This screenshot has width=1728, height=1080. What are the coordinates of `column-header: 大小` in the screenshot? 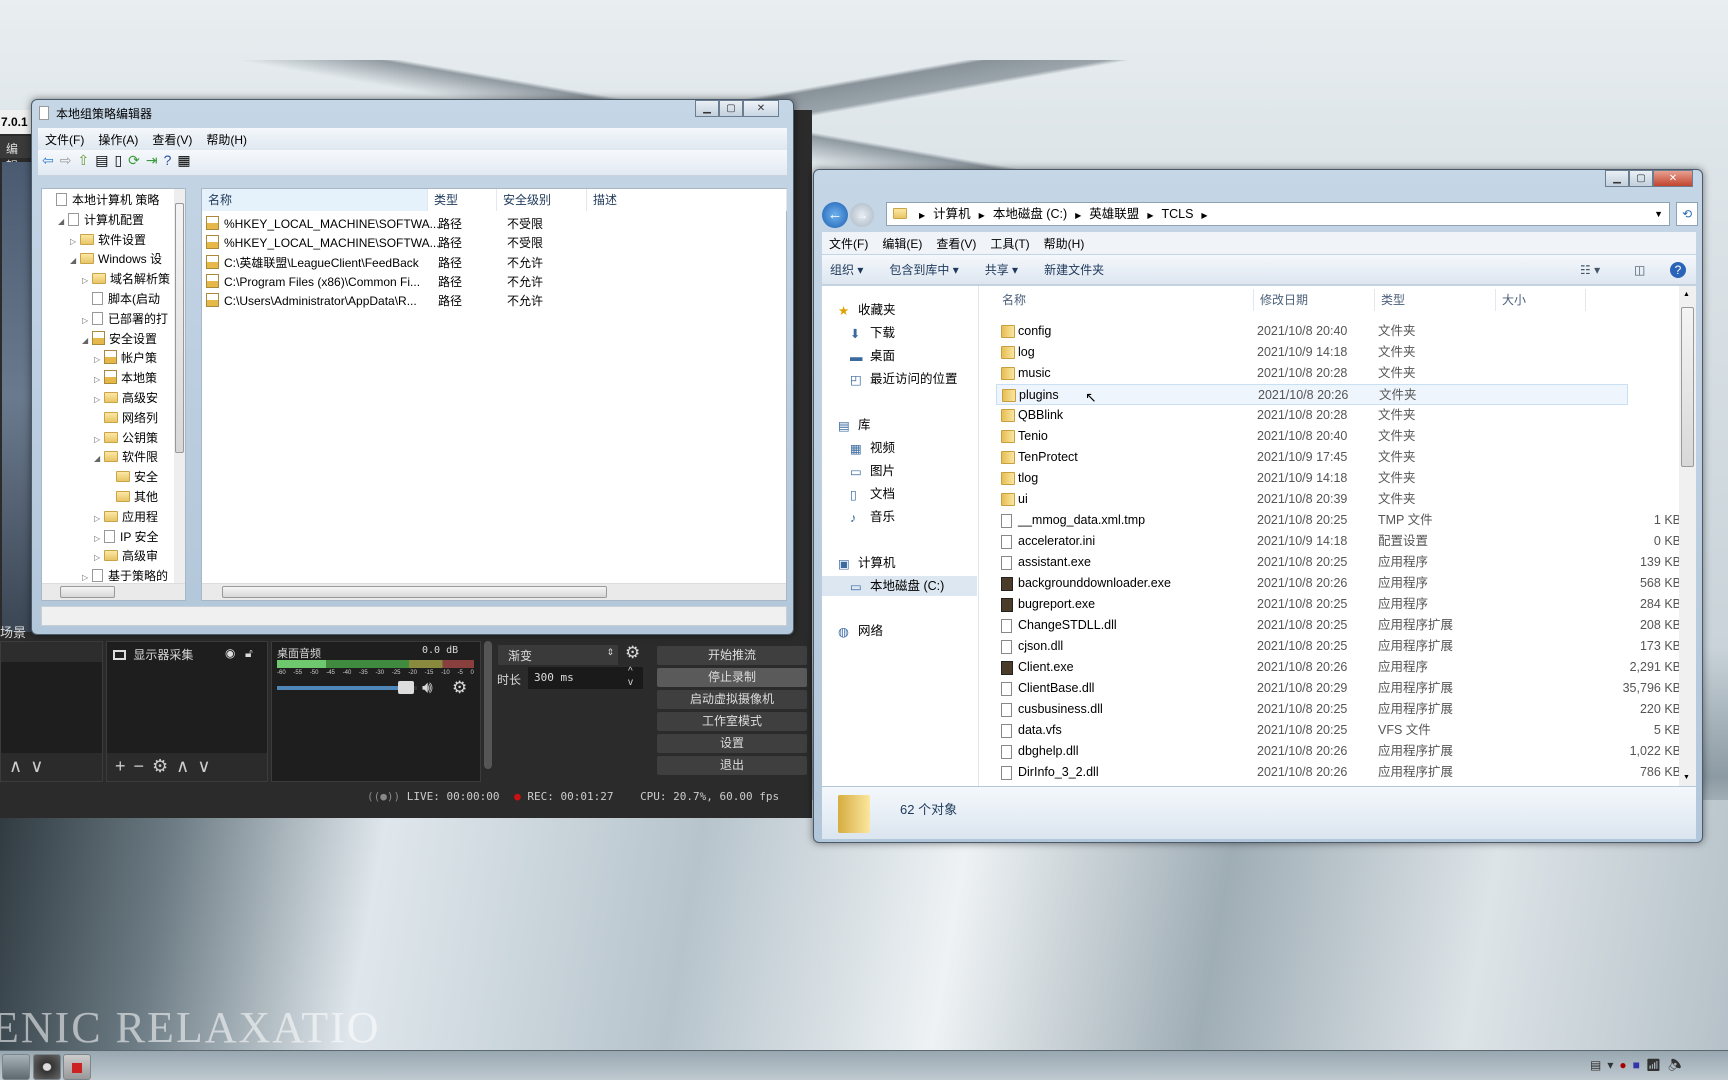 It's located at (1541, 300).